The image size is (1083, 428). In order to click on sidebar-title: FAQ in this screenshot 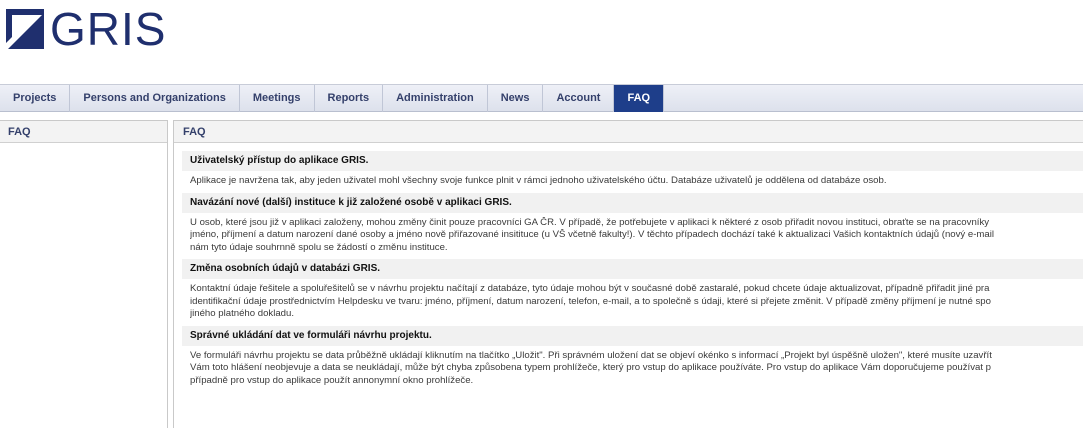, I will do `click(83, 132)`.